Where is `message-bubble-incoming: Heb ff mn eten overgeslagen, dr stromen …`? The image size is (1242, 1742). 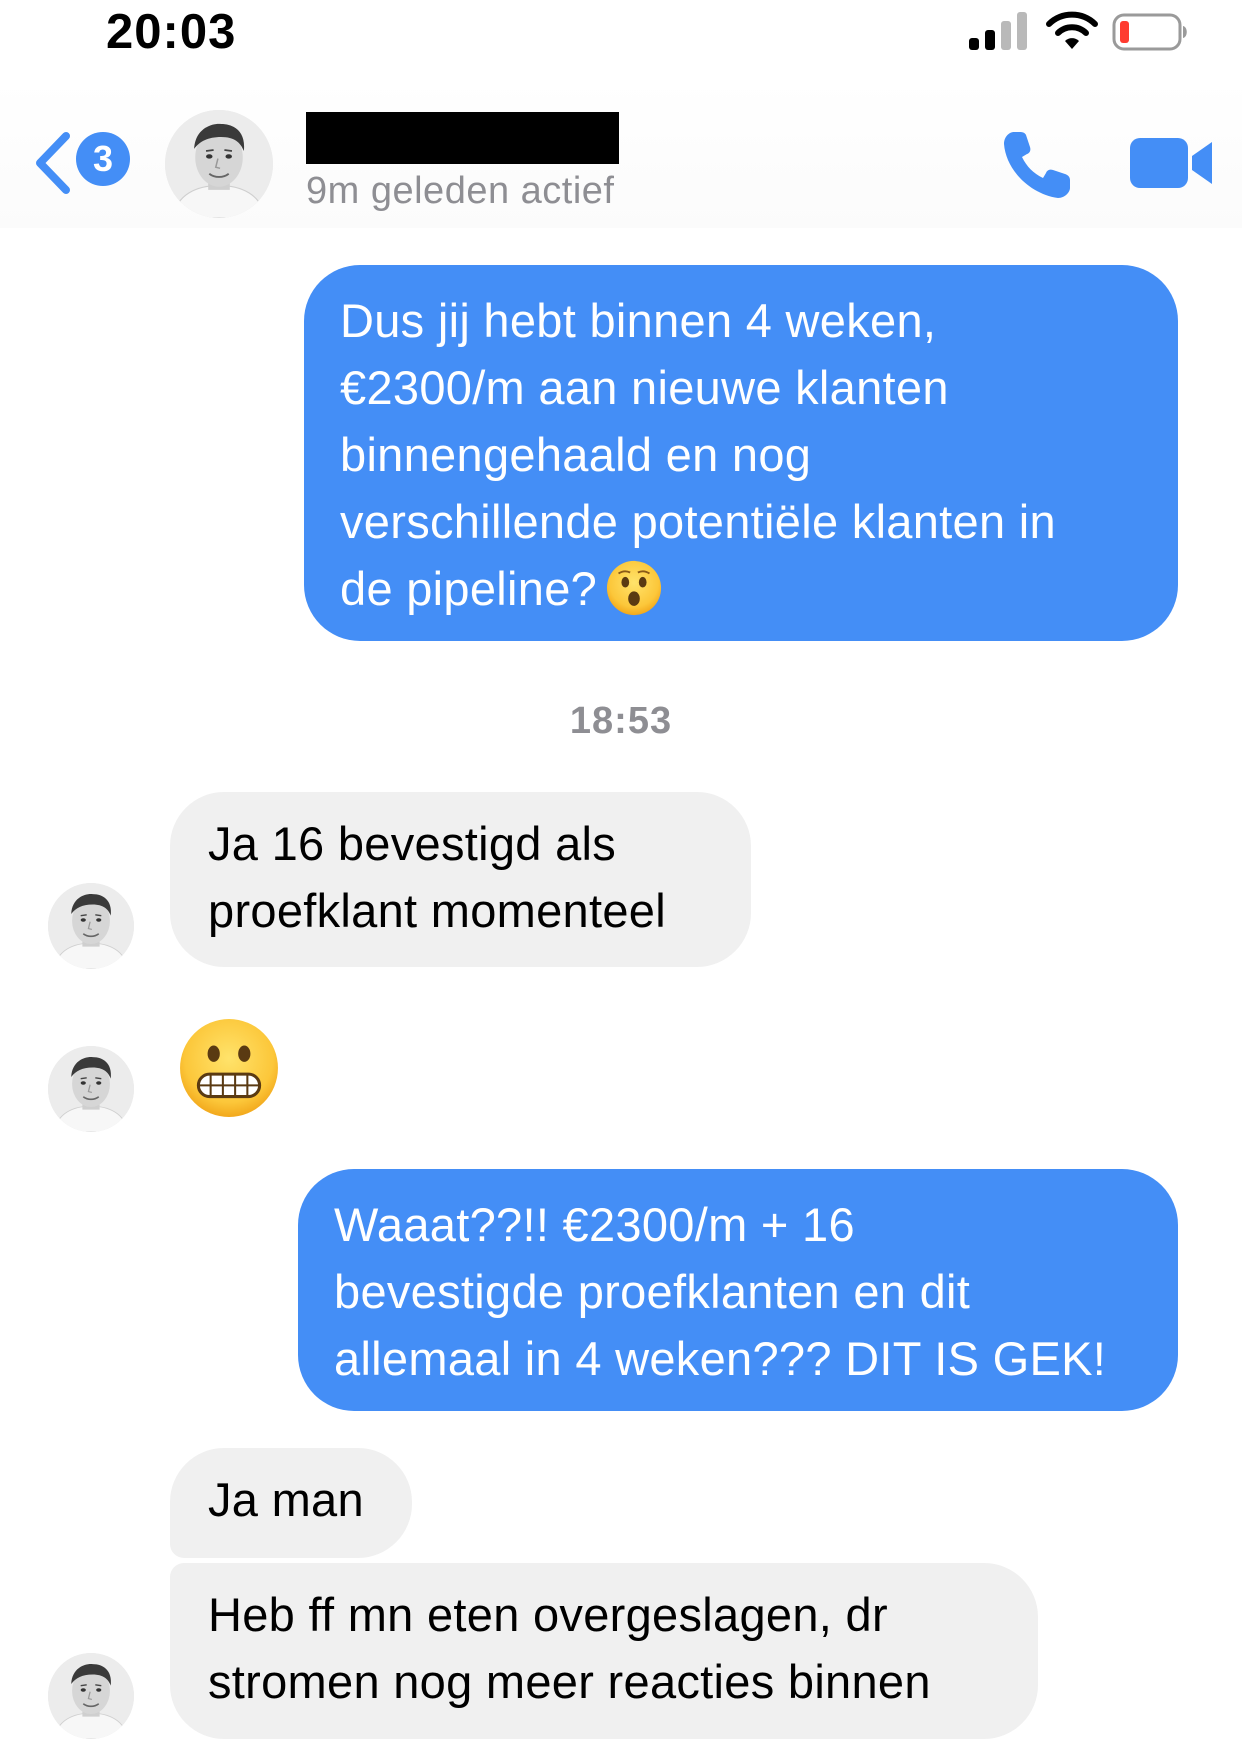 message-bubble-incoming: Heb ff mn eten overgeslagen, dr stromen … is located at coordinates (604, 1651).